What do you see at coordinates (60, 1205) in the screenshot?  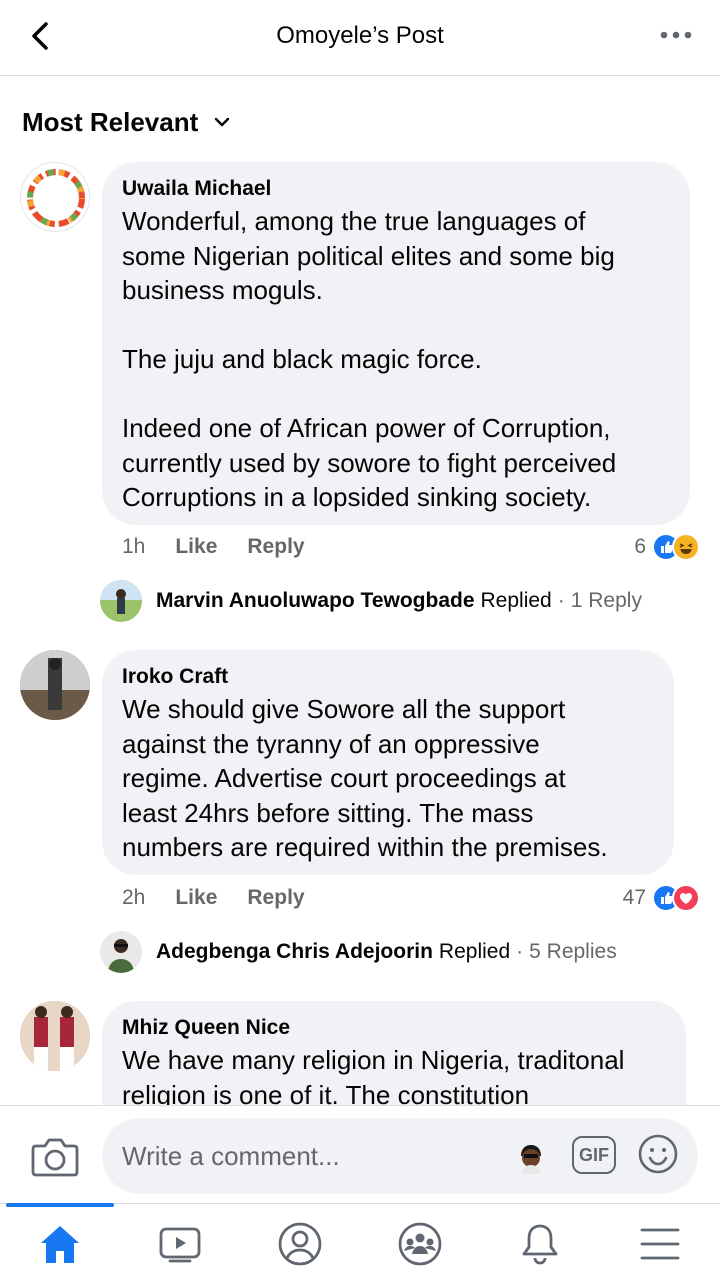 I see `active-tab-indicator` at bounding box center [60, 1205].